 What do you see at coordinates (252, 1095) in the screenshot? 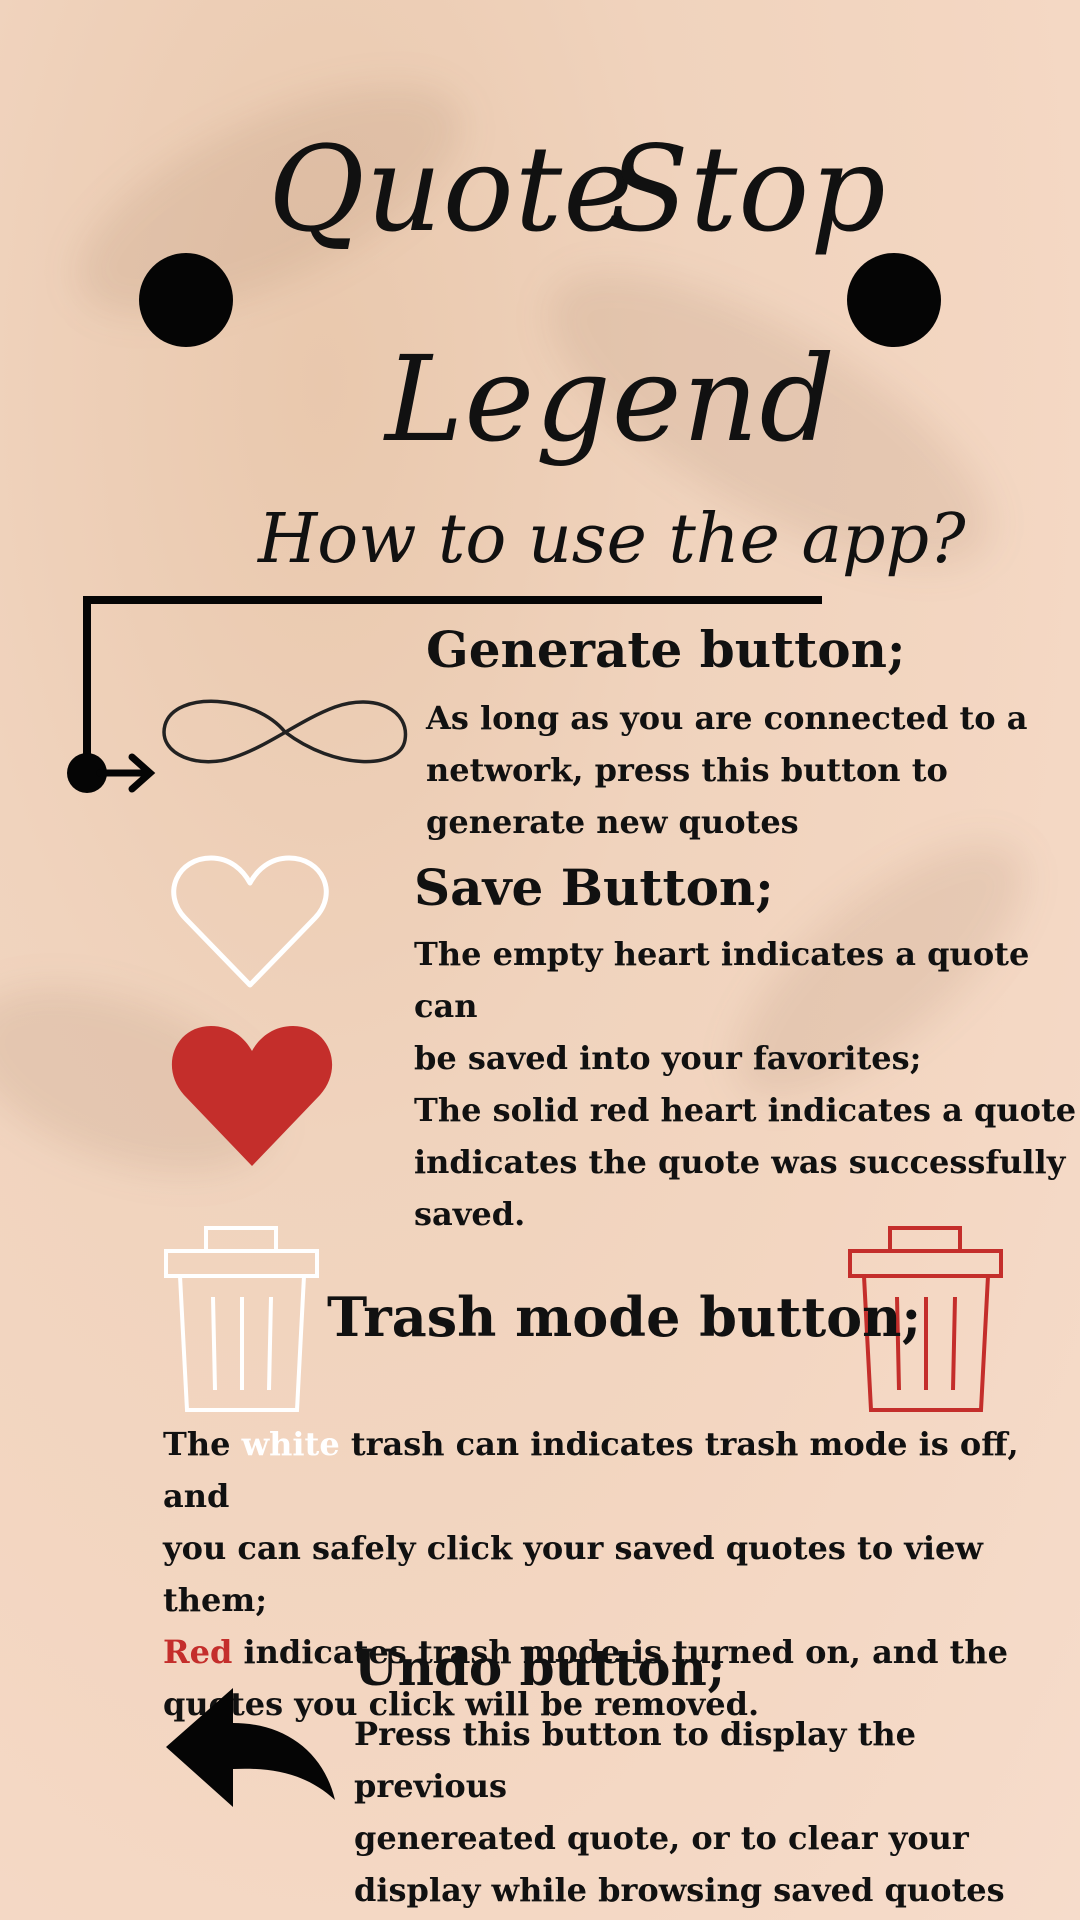
I see `heart-filled-icon` at bounding box center [252, 1095].